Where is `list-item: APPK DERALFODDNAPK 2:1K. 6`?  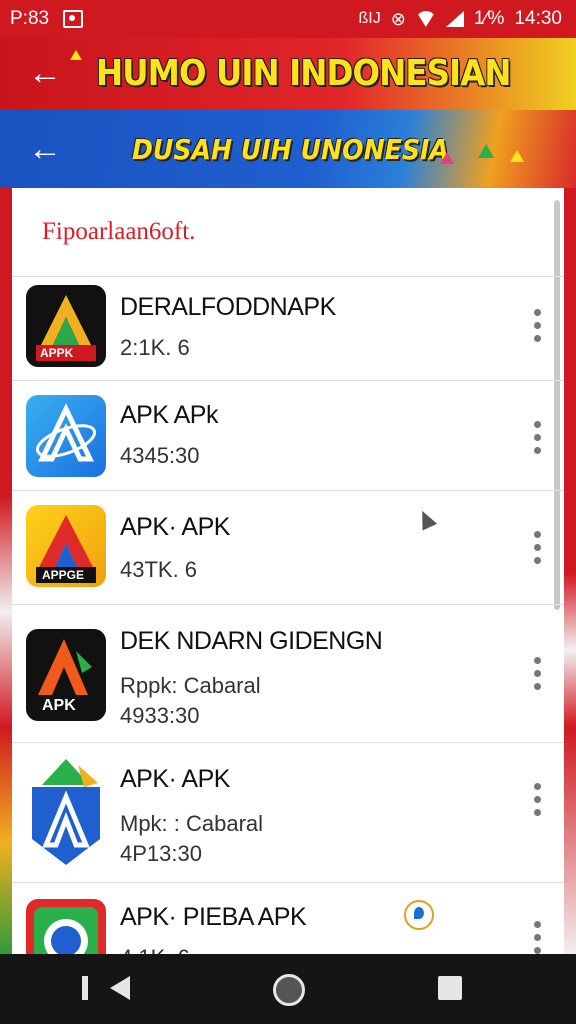 list-item: APPK DERALFODDNAPK 2:1K. 6 is located at coordinates (288, 328).